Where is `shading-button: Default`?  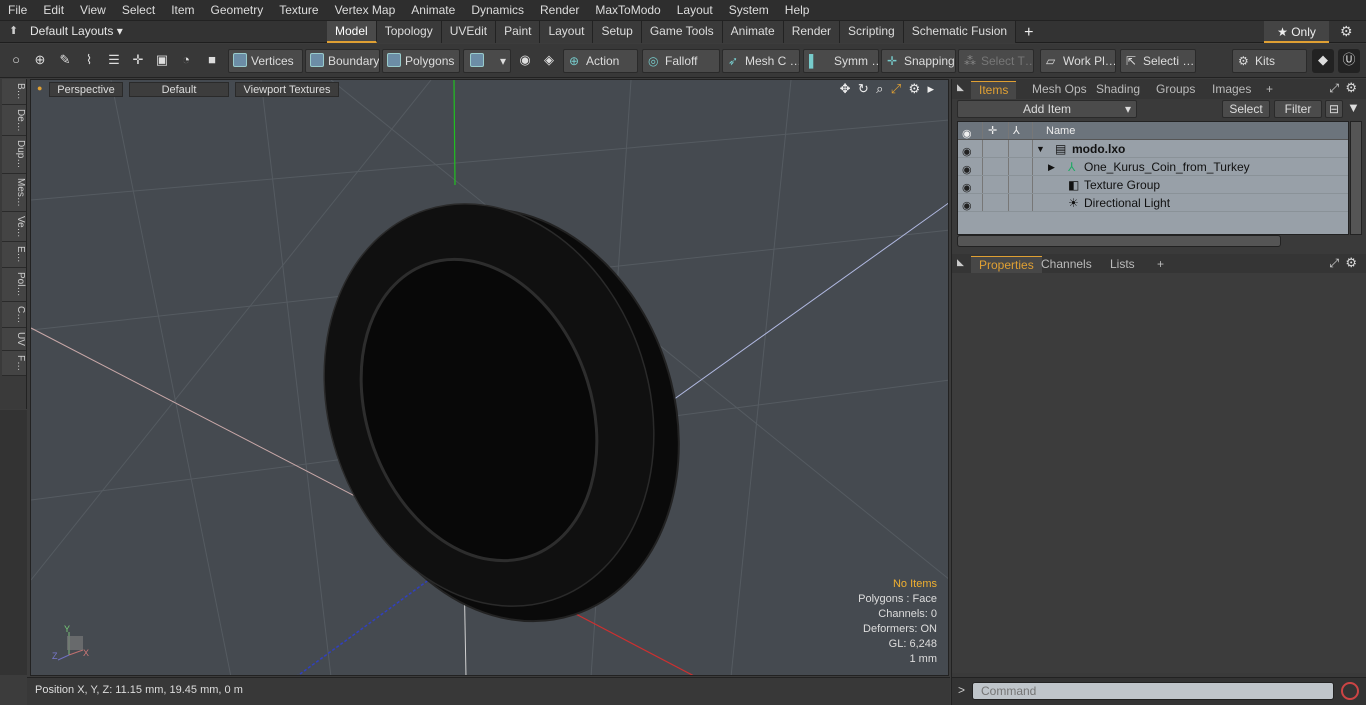 shading-button: Default is located at coordinates (179, 89).